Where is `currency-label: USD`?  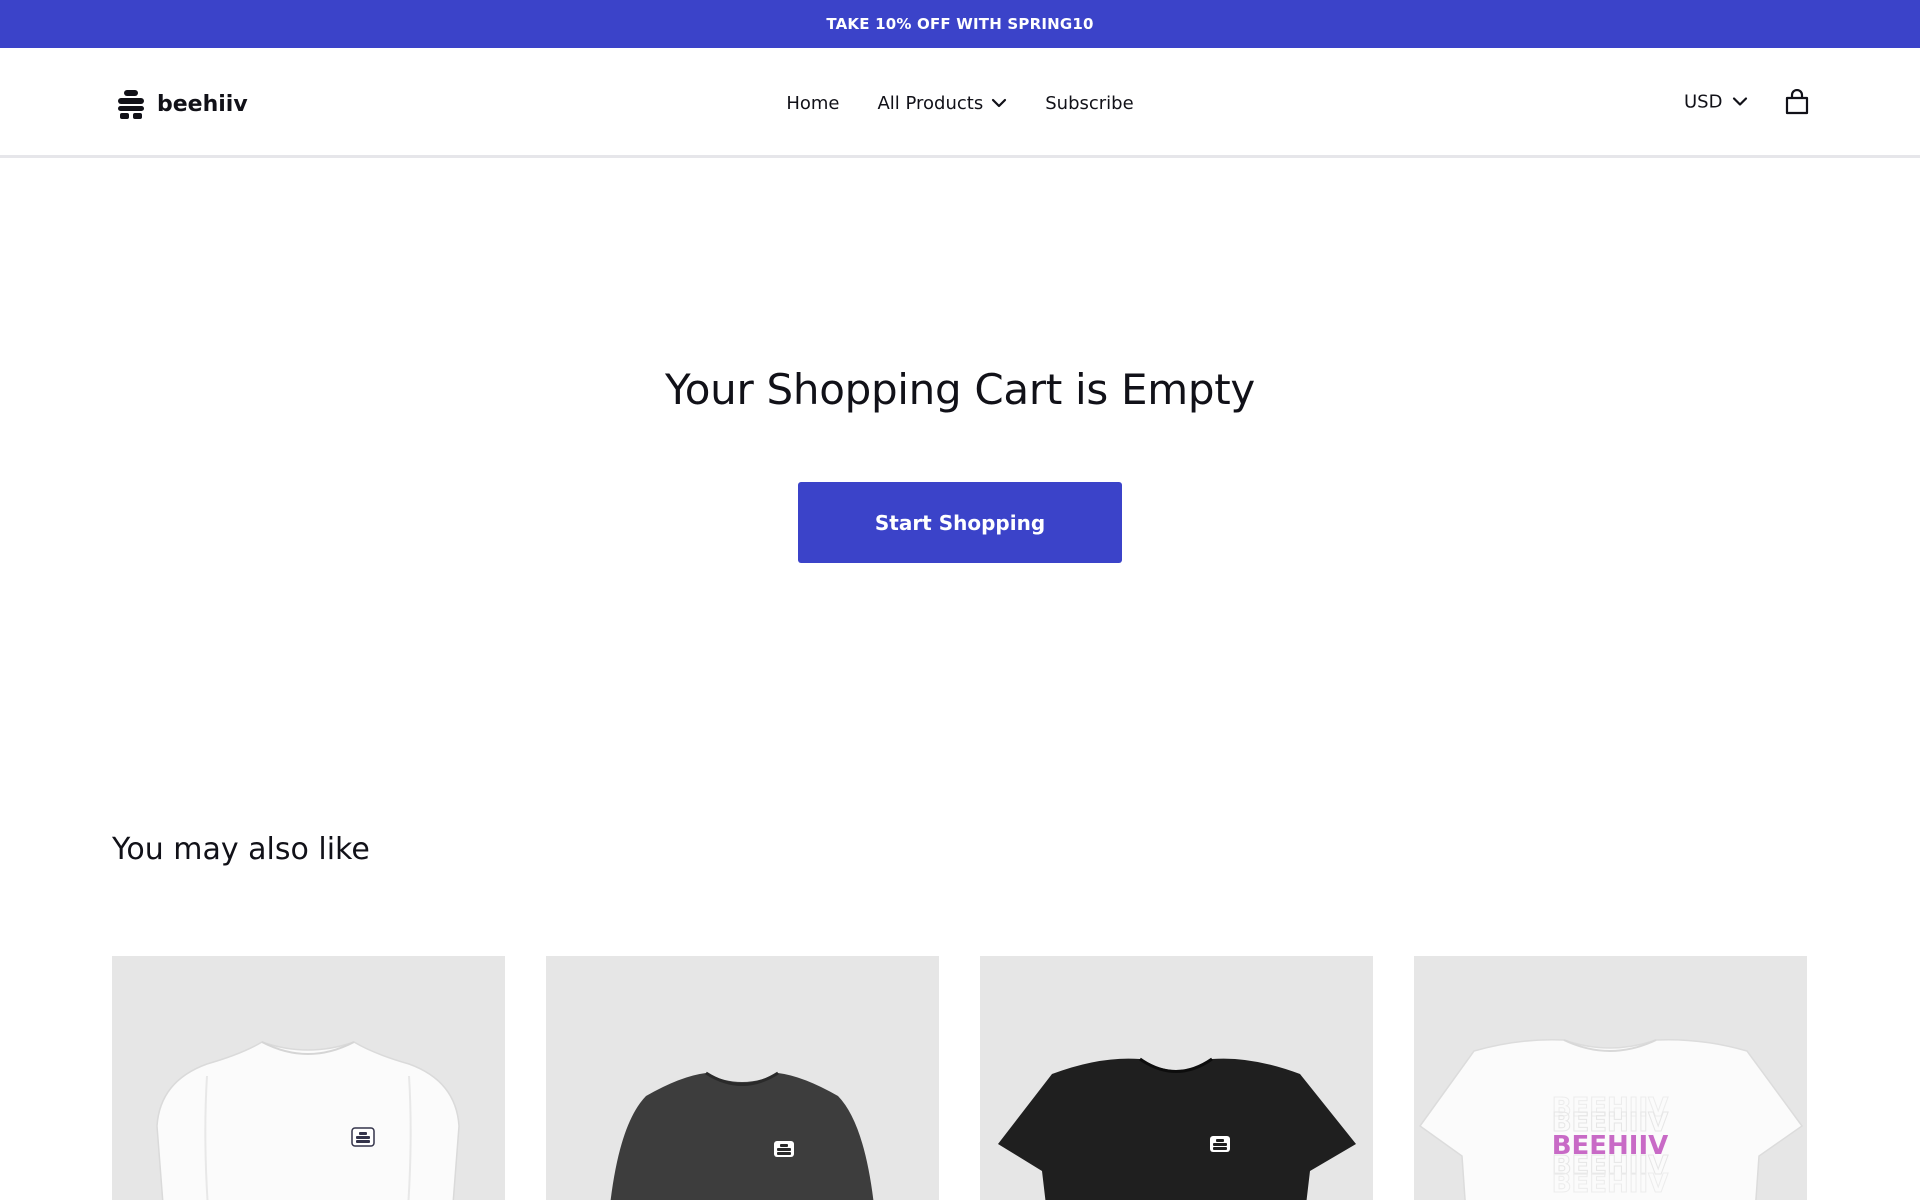
currency-label: USD is located at coordinates (1703, 101).